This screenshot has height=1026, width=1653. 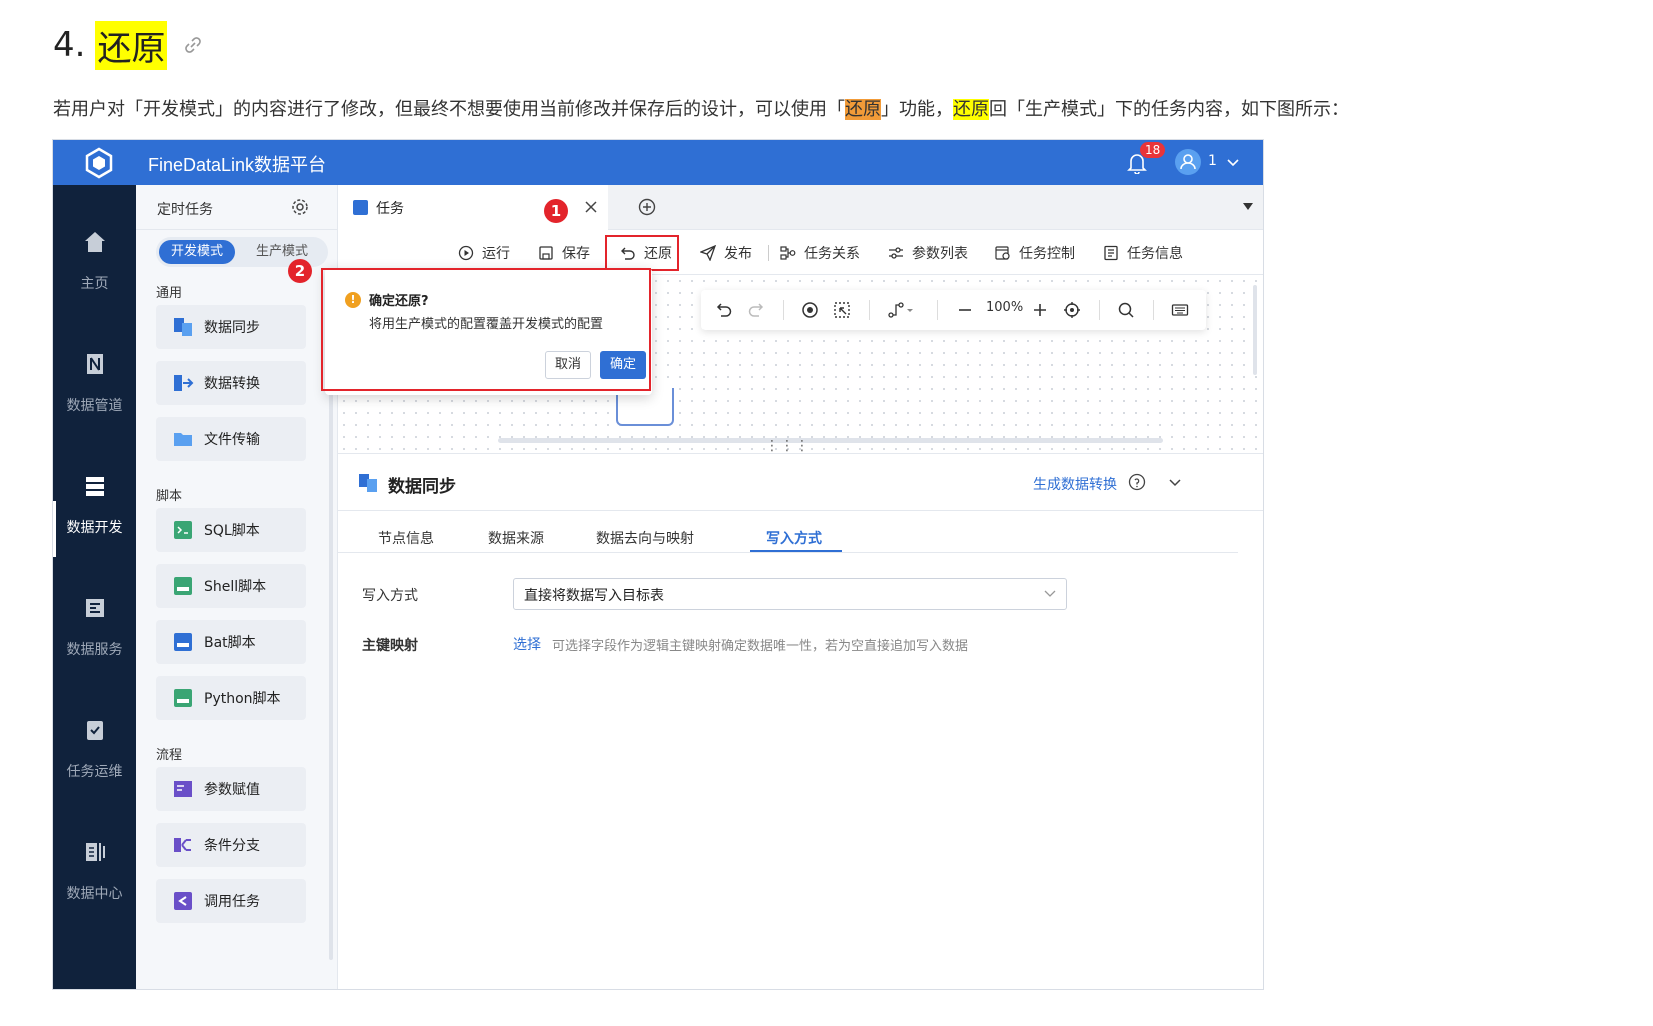 I want to click on nav-item-ops: 任务运维, so click(x=94, y=749).